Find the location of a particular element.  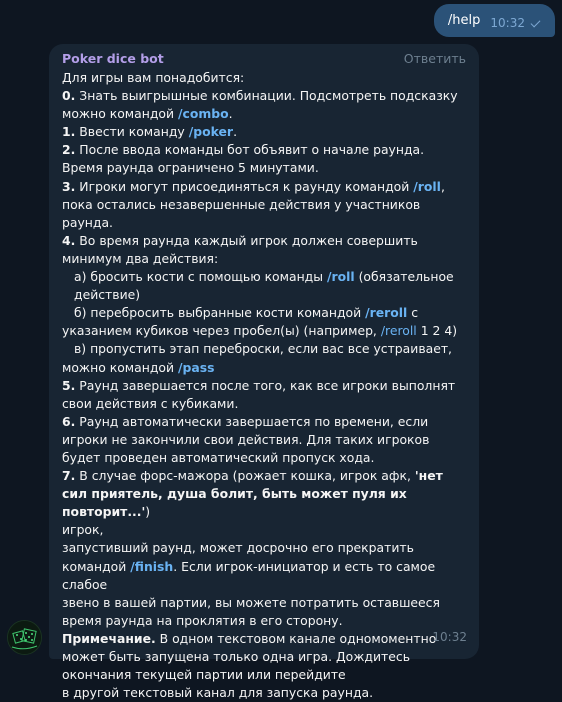

outgoing-message: /help 10:32 is located at coordinates (494, 20).